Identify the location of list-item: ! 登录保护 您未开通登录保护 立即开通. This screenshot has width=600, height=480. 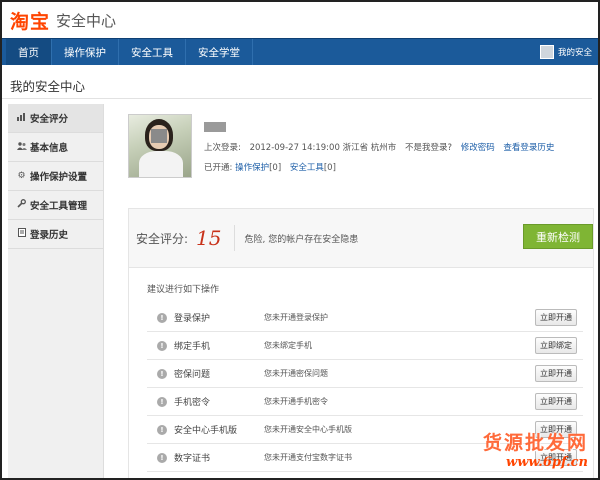
(365, 318).